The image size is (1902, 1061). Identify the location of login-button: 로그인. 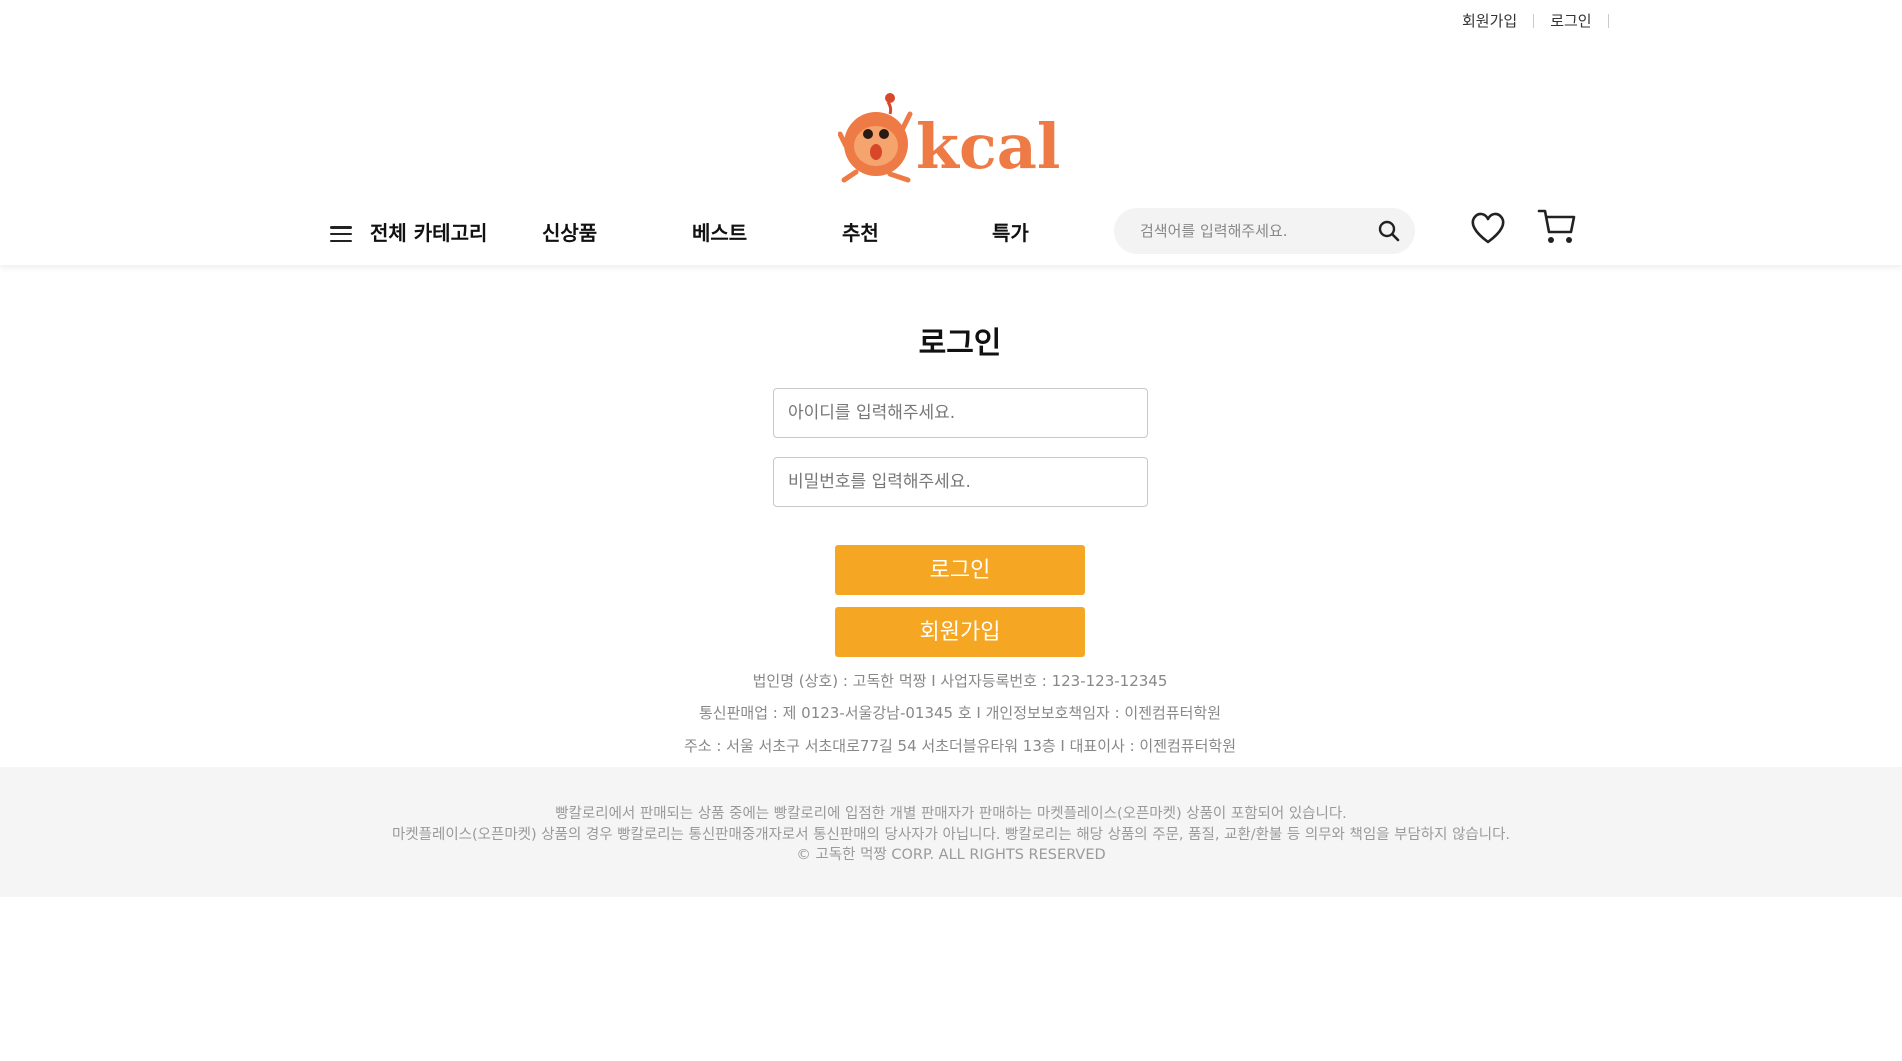
(960, 570).